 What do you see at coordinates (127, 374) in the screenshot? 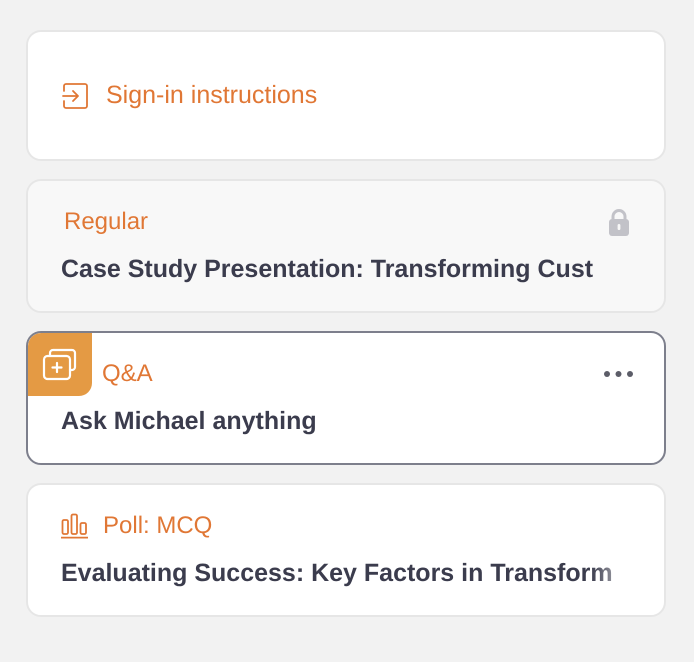
I see `session-type-label: Q&A` at bounding box center [127, 374].